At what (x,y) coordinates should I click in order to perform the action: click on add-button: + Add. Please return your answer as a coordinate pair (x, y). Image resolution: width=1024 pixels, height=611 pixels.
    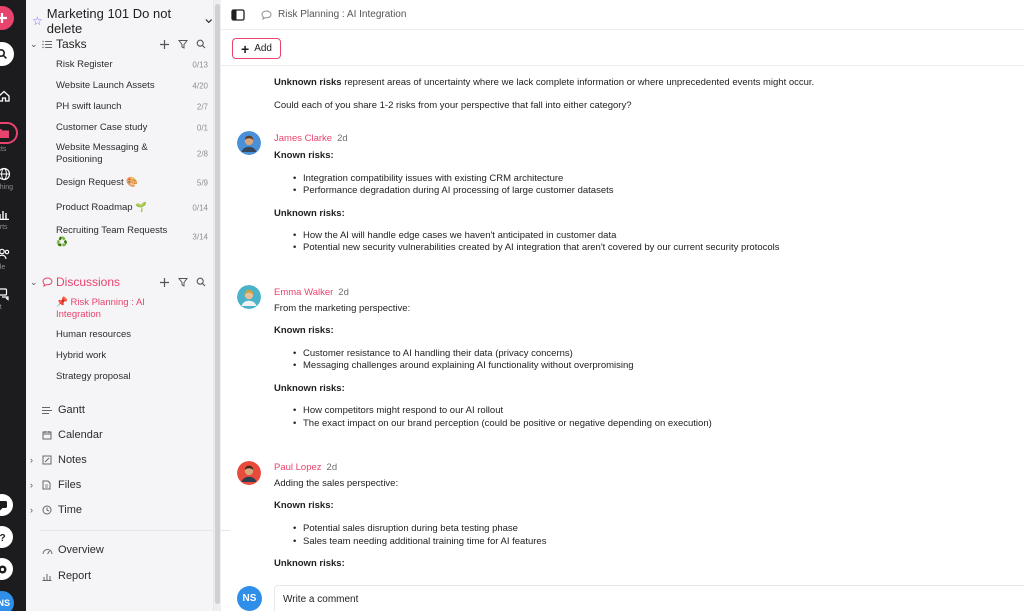
    Looking at the image, I should click on (256, 48).